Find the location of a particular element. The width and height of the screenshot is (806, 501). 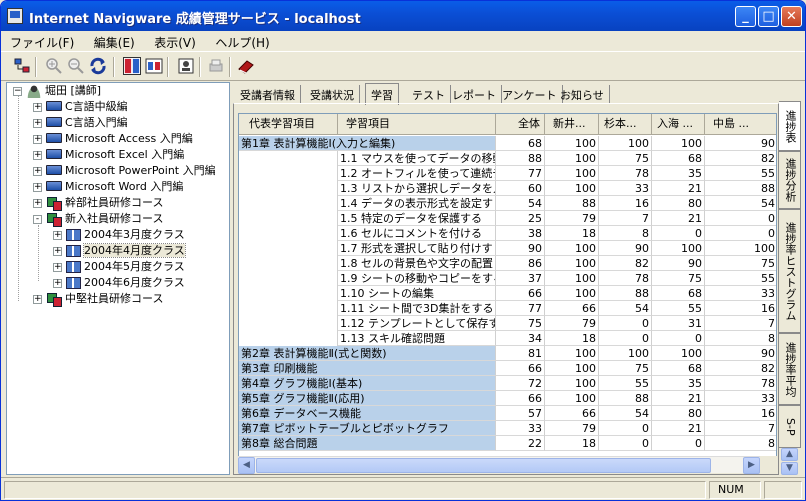

chapter-cell: 第4章 グラフ機能Ⅰ(基本) is located at coordinates (367, 383).